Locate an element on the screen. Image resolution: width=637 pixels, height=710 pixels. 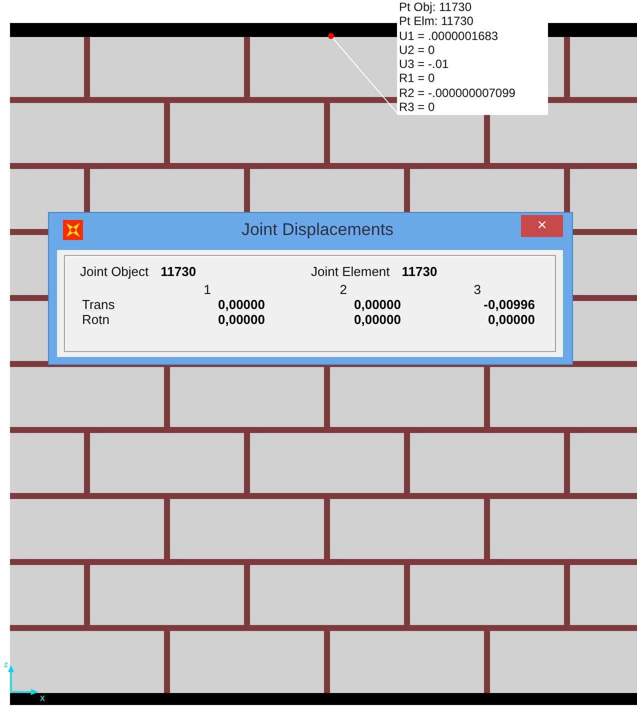
column-header: 2 is located at coordinates (343, 289).